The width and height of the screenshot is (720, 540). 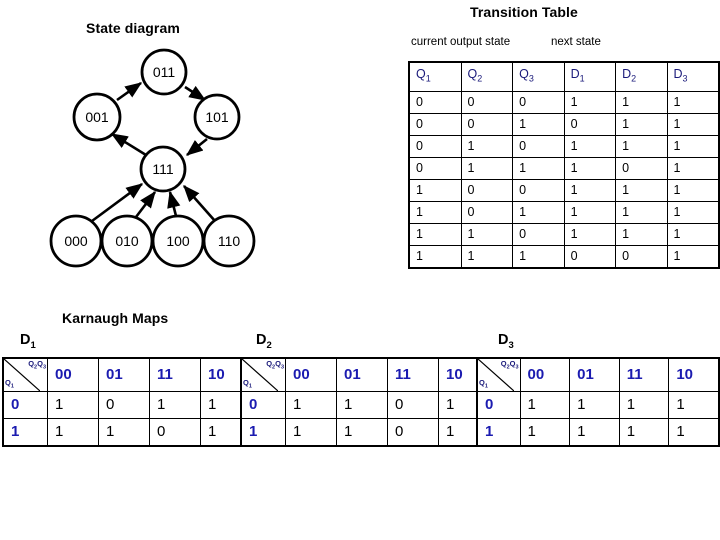 What do you see at coordinates (217, 117) in the screenshot?
I see `state-node-label: 101` at bounding box center [217, 117].